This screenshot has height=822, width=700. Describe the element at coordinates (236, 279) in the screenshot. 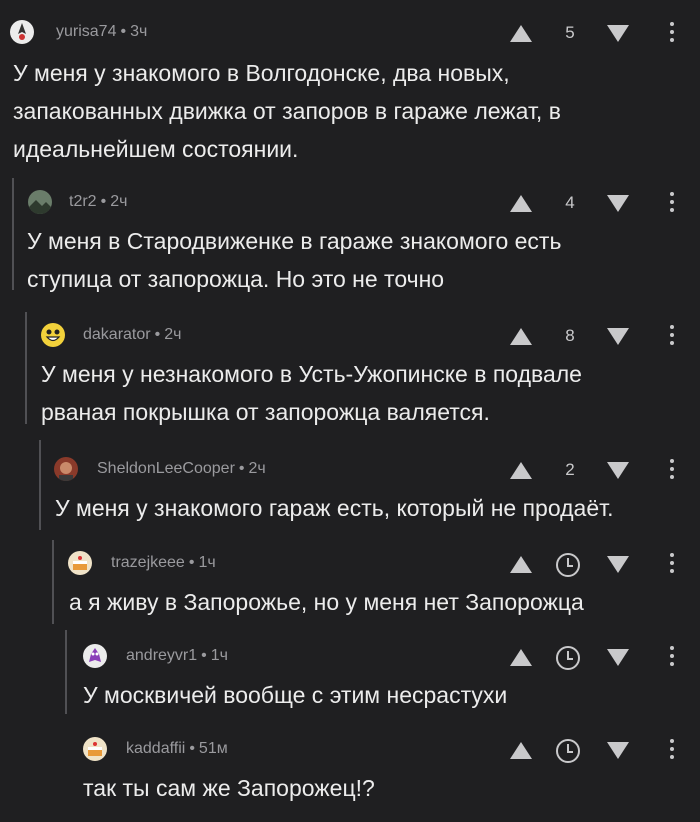

I see `comment-text-line: ступица от запорожца. Но это не точно` at that location.